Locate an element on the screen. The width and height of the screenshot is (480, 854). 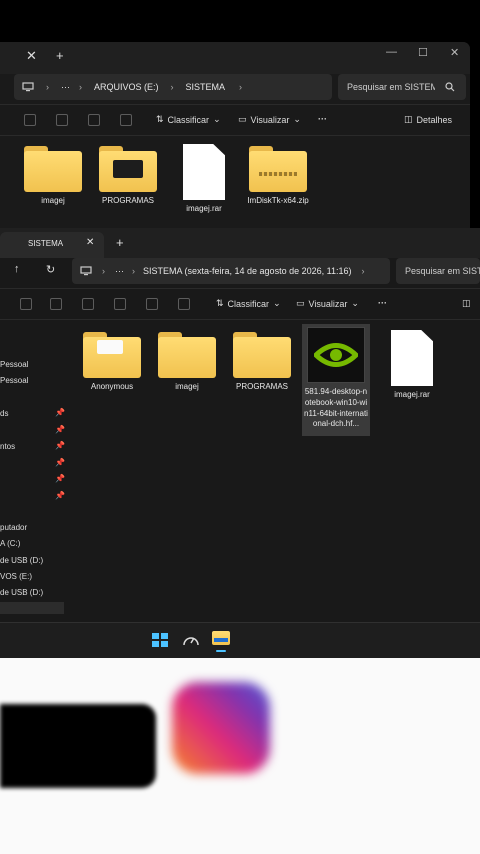
search-icon is located at coordinates (450, 87).